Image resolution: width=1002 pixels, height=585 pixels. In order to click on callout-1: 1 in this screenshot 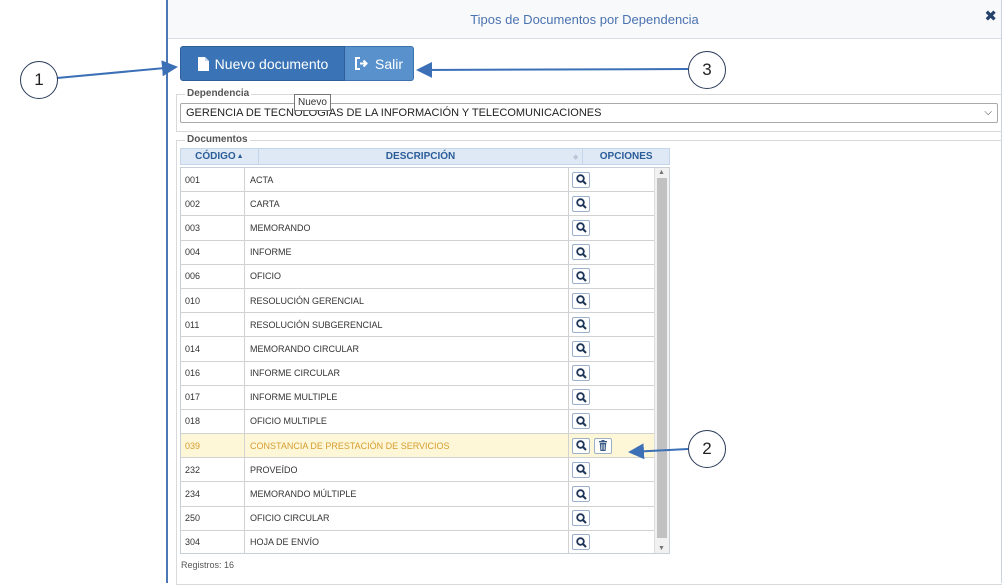, I will do `click(39, 80)`.